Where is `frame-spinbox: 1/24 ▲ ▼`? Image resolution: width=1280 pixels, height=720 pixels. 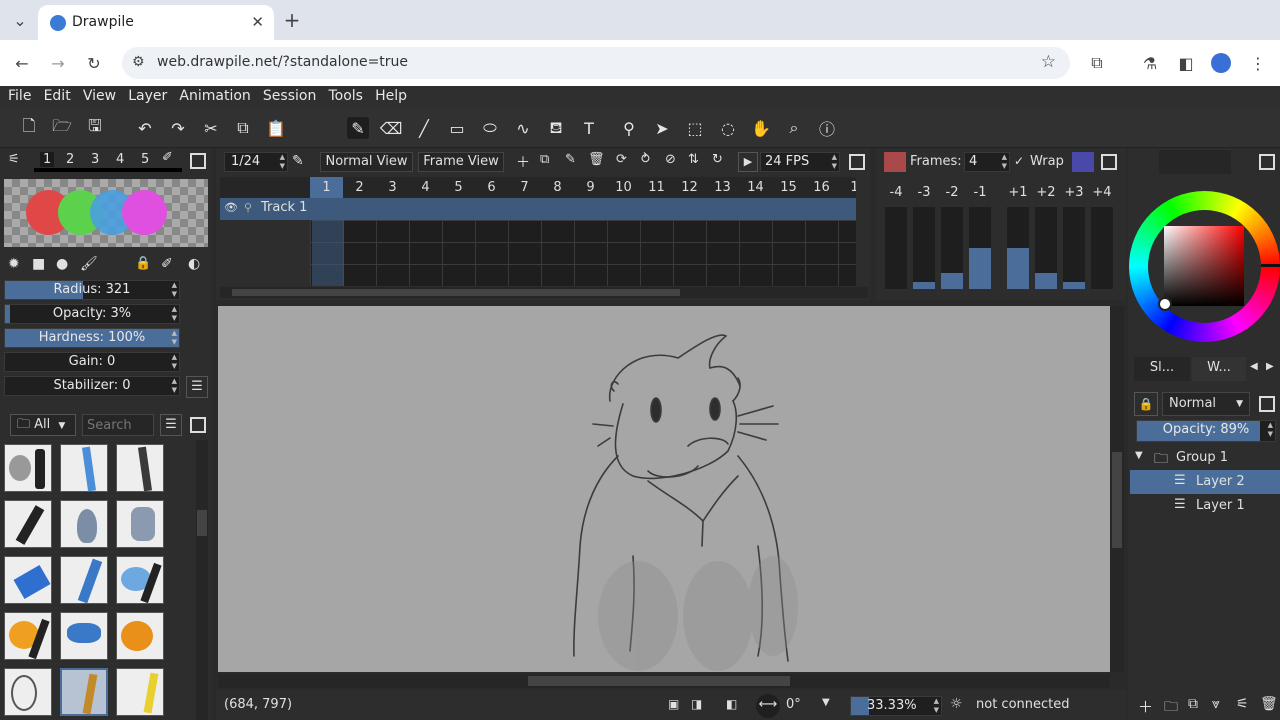 frame-spinbox: 1/24 ▲ ▼ is located at coordinates (256, 162).